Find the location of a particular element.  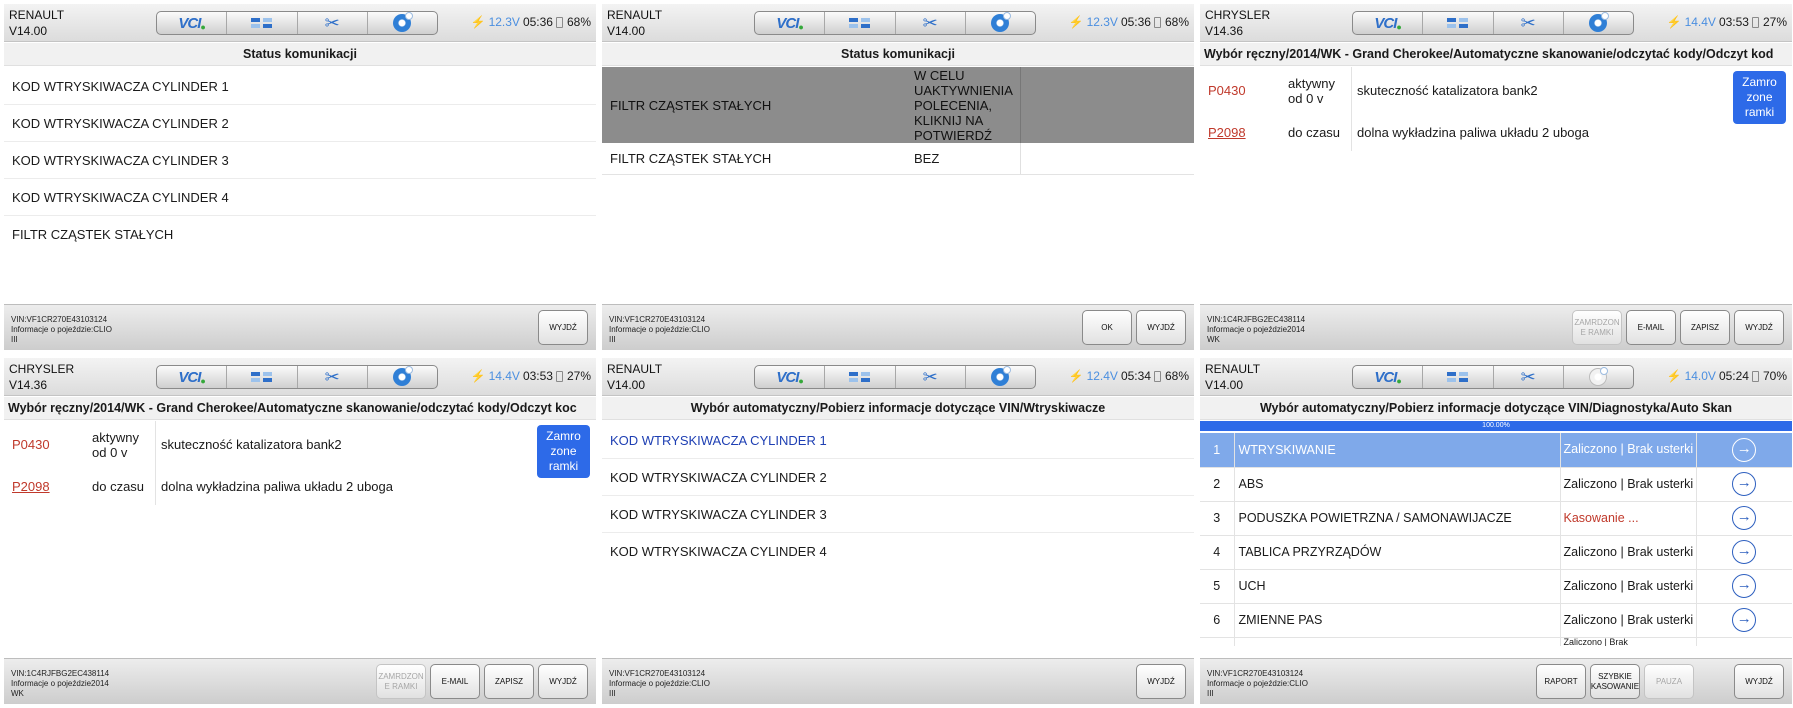

quick-clear-button: SZYBKIE KASOWANIE is located at coordinates (1615, 681).